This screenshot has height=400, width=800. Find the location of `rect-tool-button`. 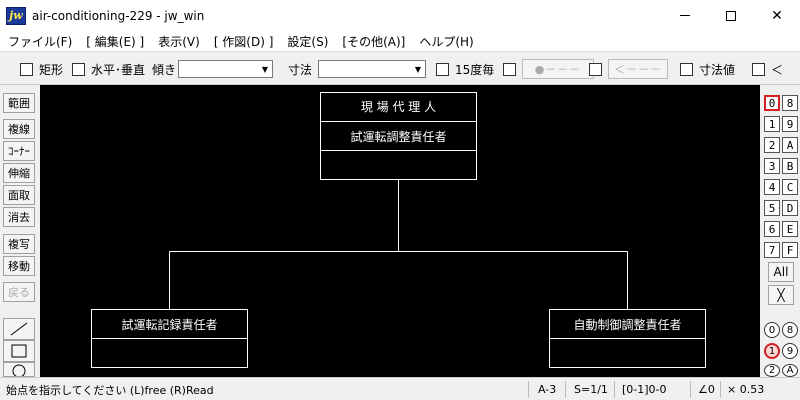

rect-tool-button is located at coordinates (19, 351).